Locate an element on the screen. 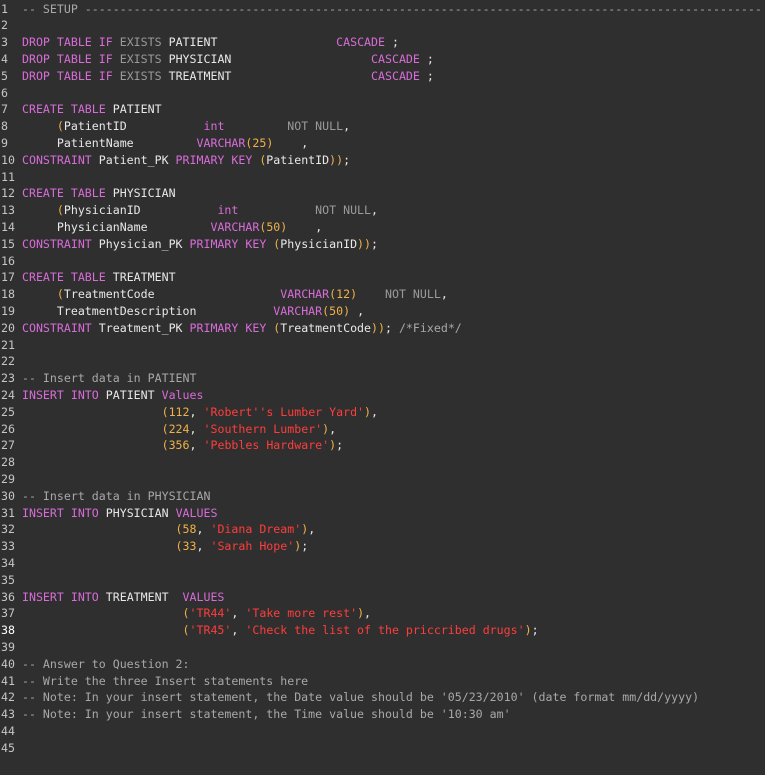 This screenshot has width=765, height=775. code-line: 18 (TreatmentCode VARCHAR(12) NOT NULL, is located at coordinates (382, 294).